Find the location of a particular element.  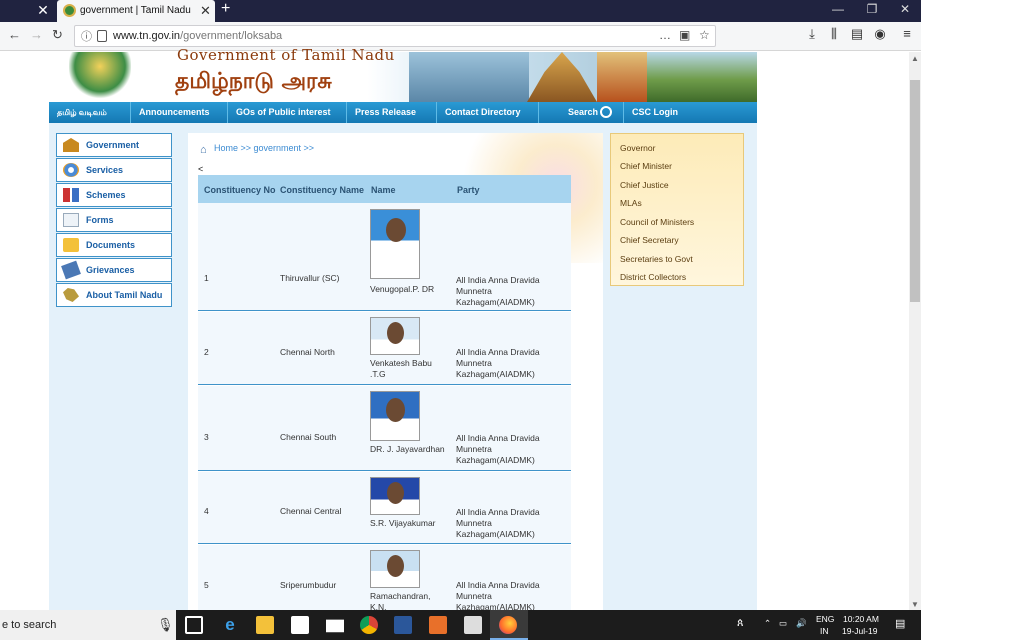

people-icon: ጰ is located at coordinates (740, 623).